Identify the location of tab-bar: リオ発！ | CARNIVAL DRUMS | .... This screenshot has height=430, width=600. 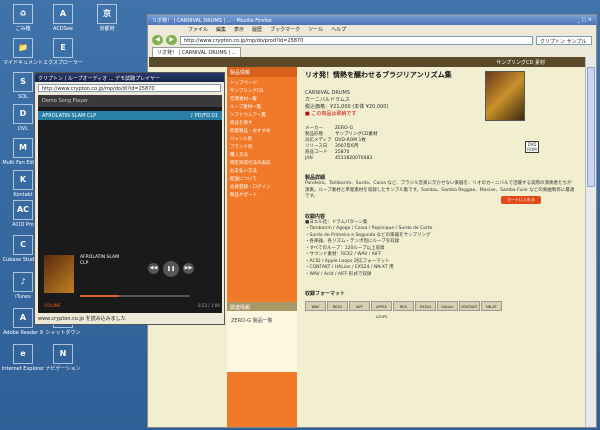
(372, 52).